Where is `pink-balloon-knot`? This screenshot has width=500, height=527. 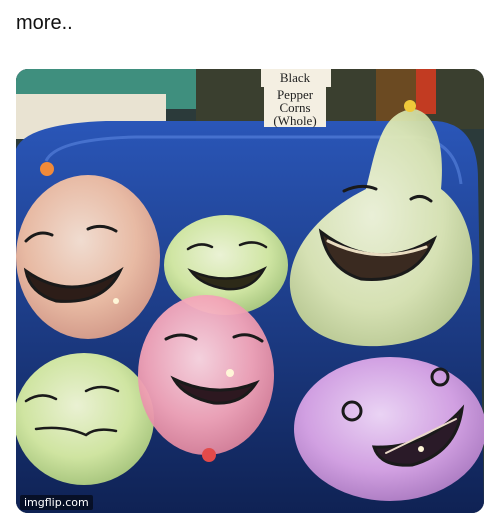
pink-balloon-knot is located at coordinates (209, 455).